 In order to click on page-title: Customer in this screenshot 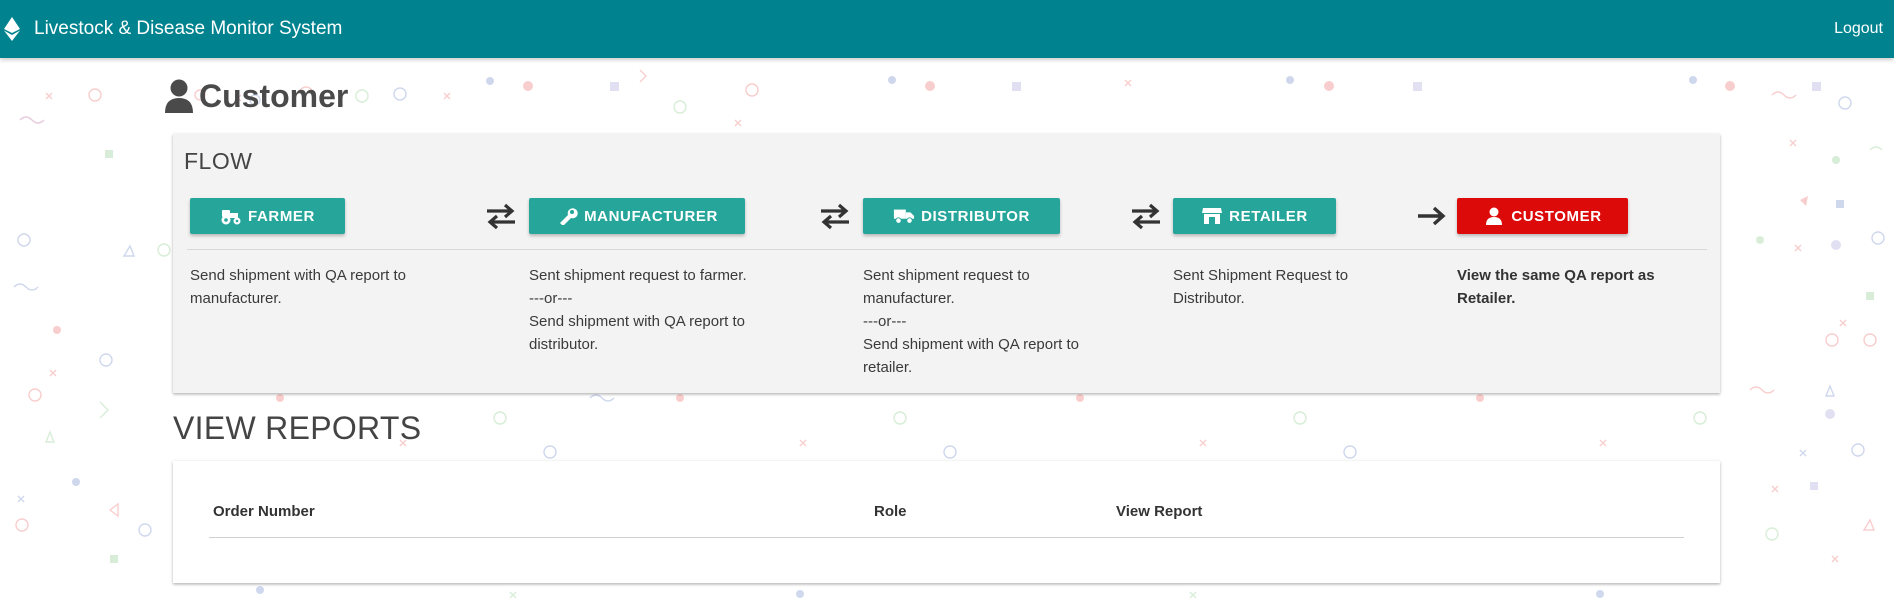, I will do `click(274, 96)`.